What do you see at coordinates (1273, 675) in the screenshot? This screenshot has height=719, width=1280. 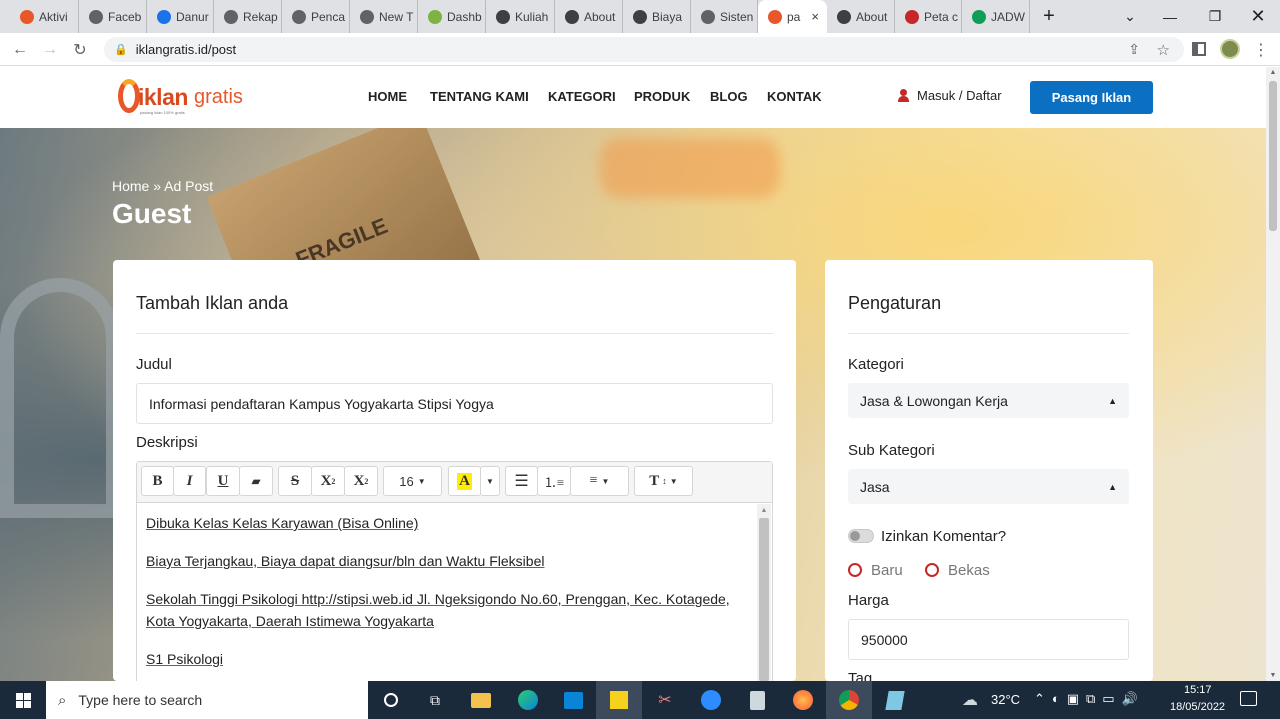 I see `scroll-down-icon: ▼` at bounding box center [1273, 675].